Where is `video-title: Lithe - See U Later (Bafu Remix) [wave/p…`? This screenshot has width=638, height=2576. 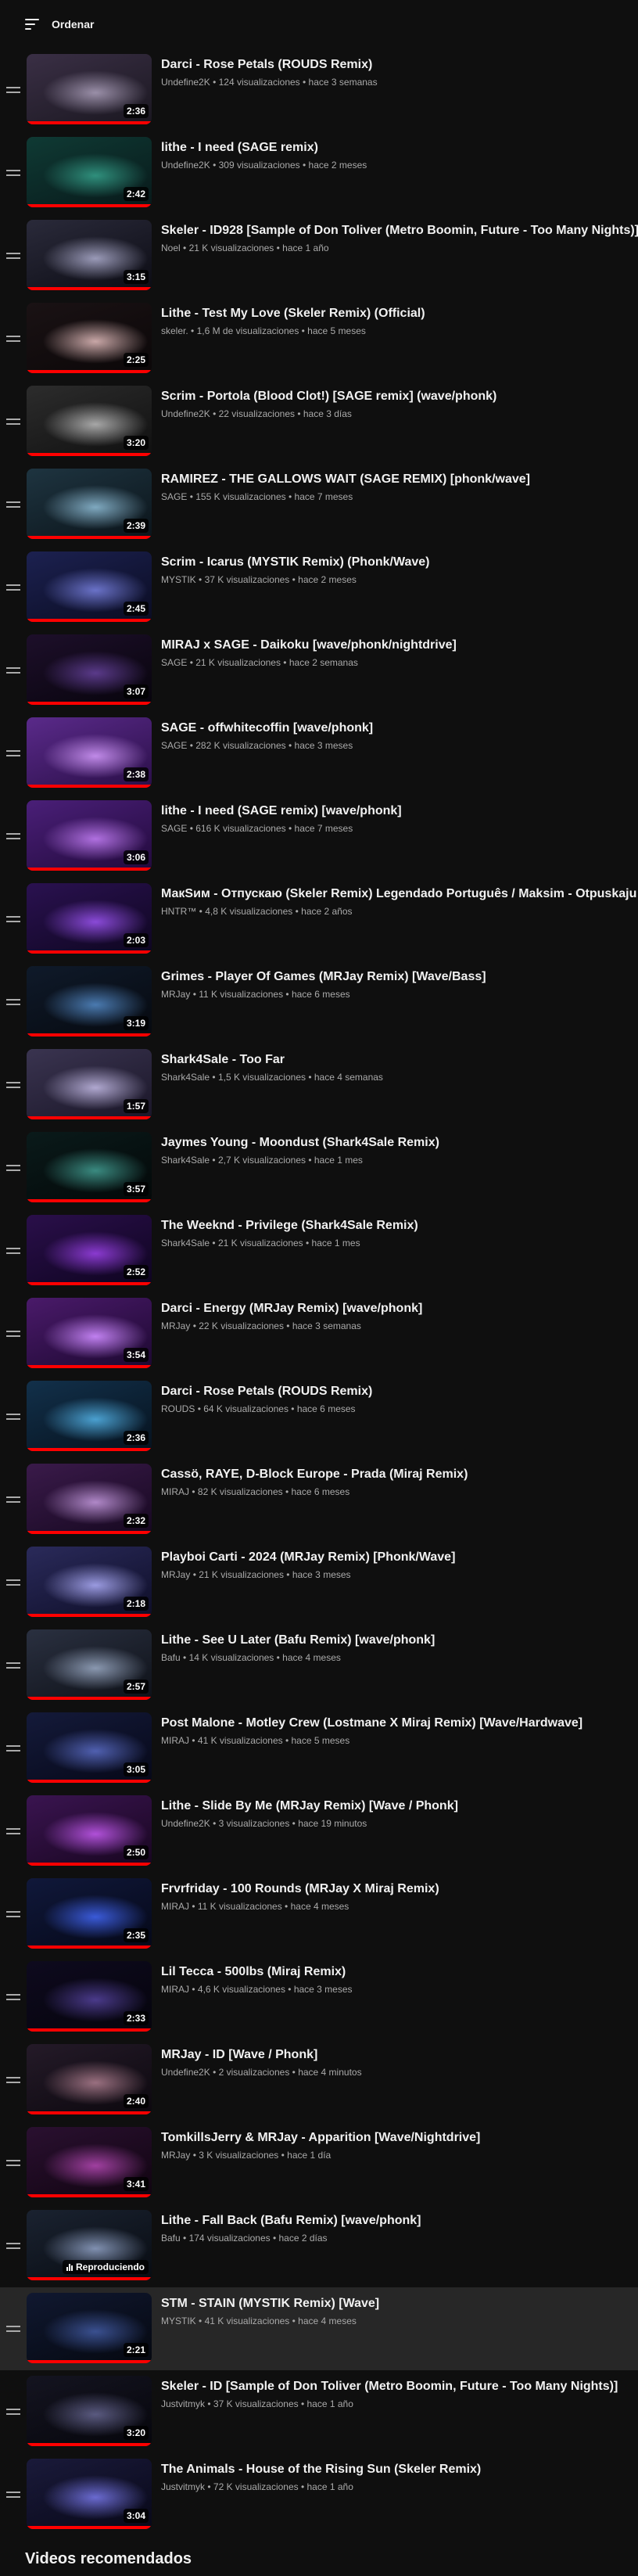
video-title: Lithe - See U Later (Bafu Remix) [wave/p… is located at coordinates (399, 1641).